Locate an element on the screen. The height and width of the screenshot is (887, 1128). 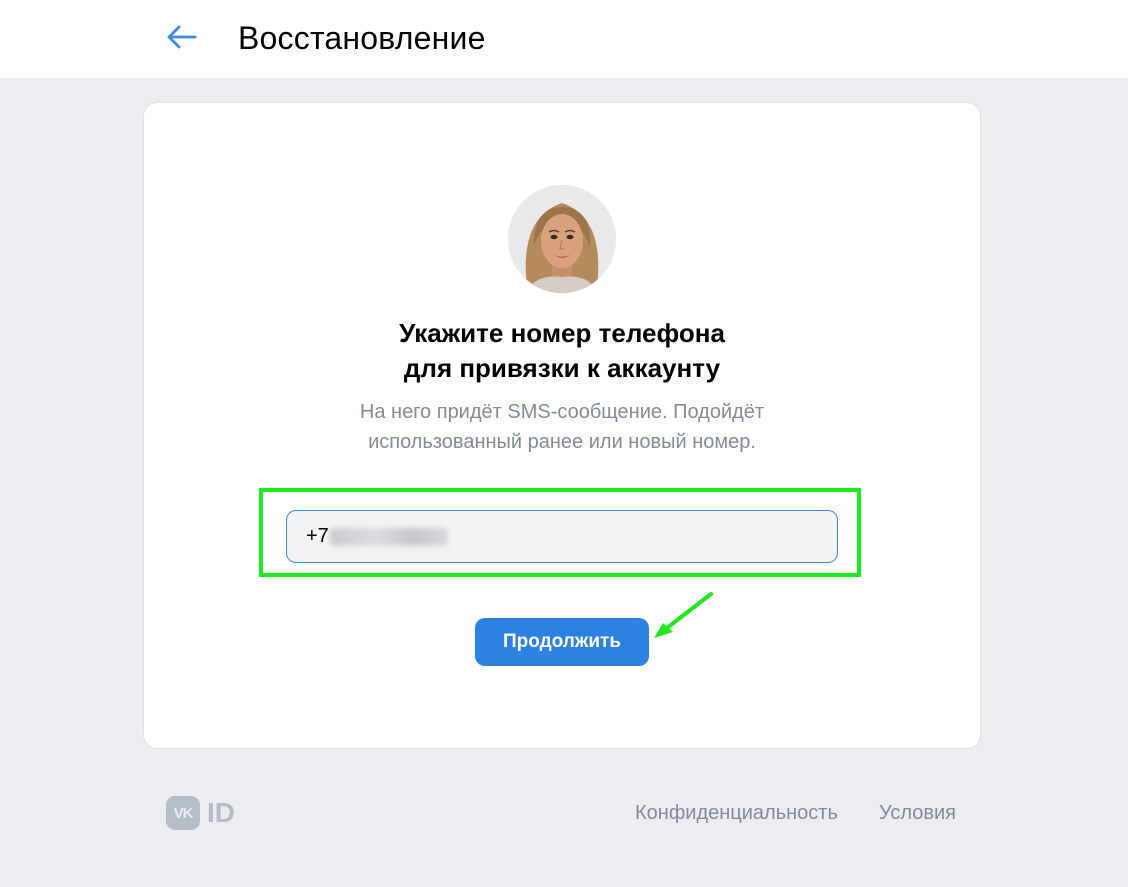
terms-link: Условия is located at coordinates (917, 813).